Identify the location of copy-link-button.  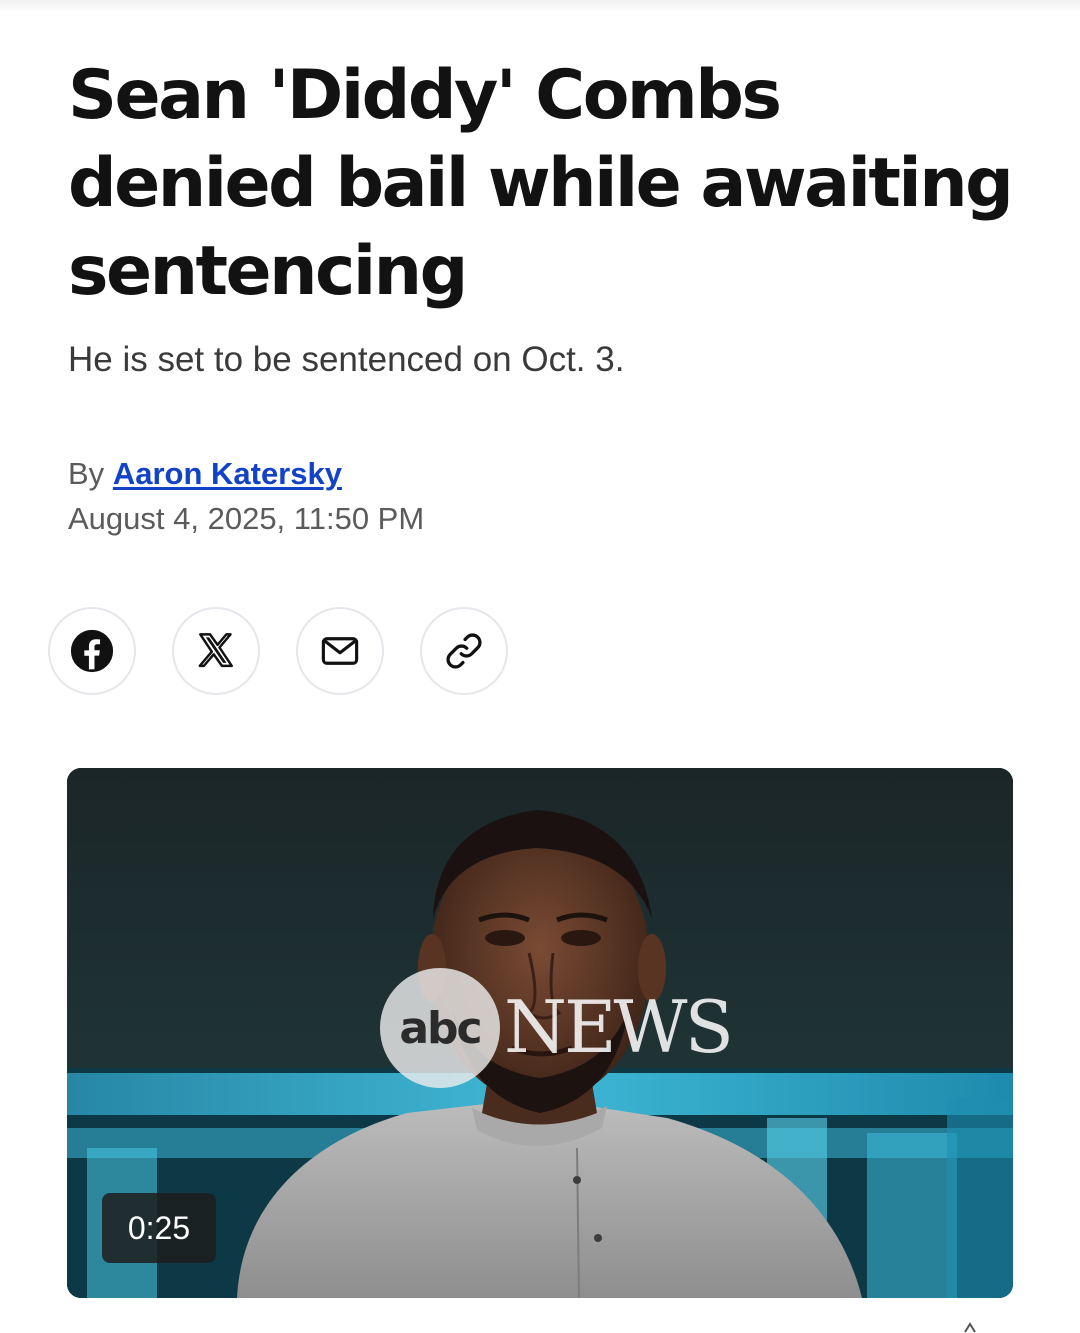
(464, 651).